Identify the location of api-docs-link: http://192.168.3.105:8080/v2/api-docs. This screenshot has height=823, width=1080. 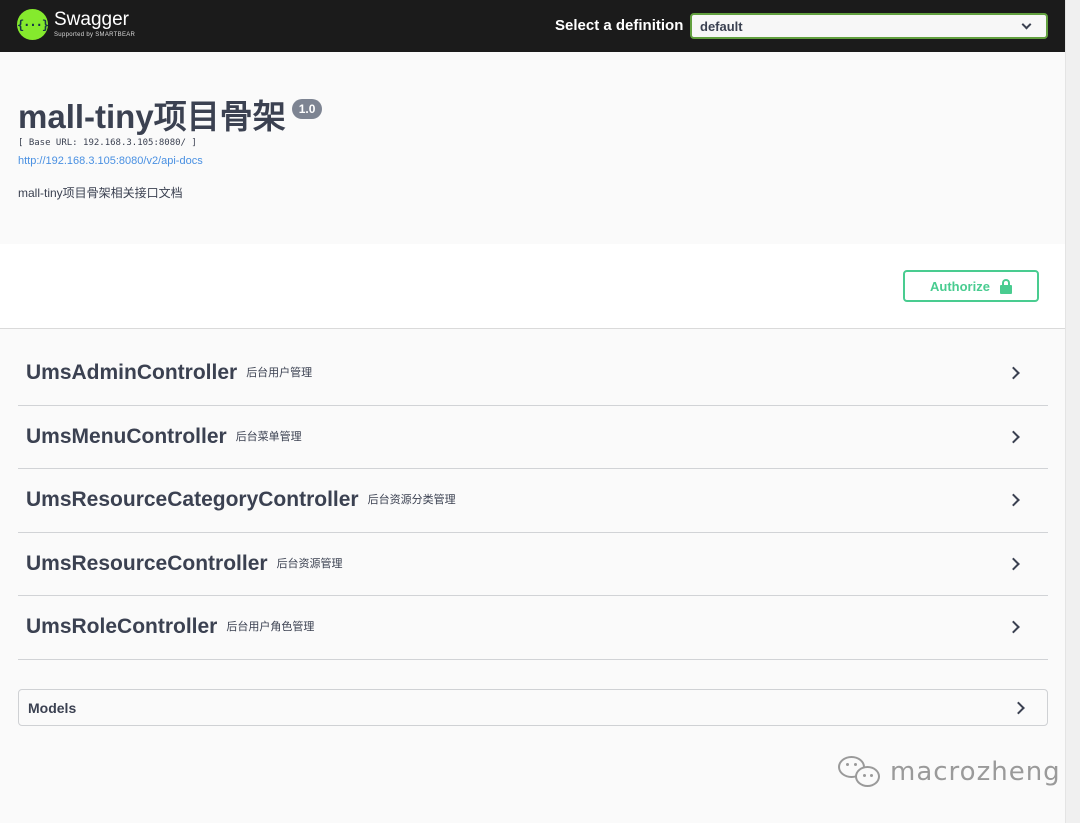
(110, 161).